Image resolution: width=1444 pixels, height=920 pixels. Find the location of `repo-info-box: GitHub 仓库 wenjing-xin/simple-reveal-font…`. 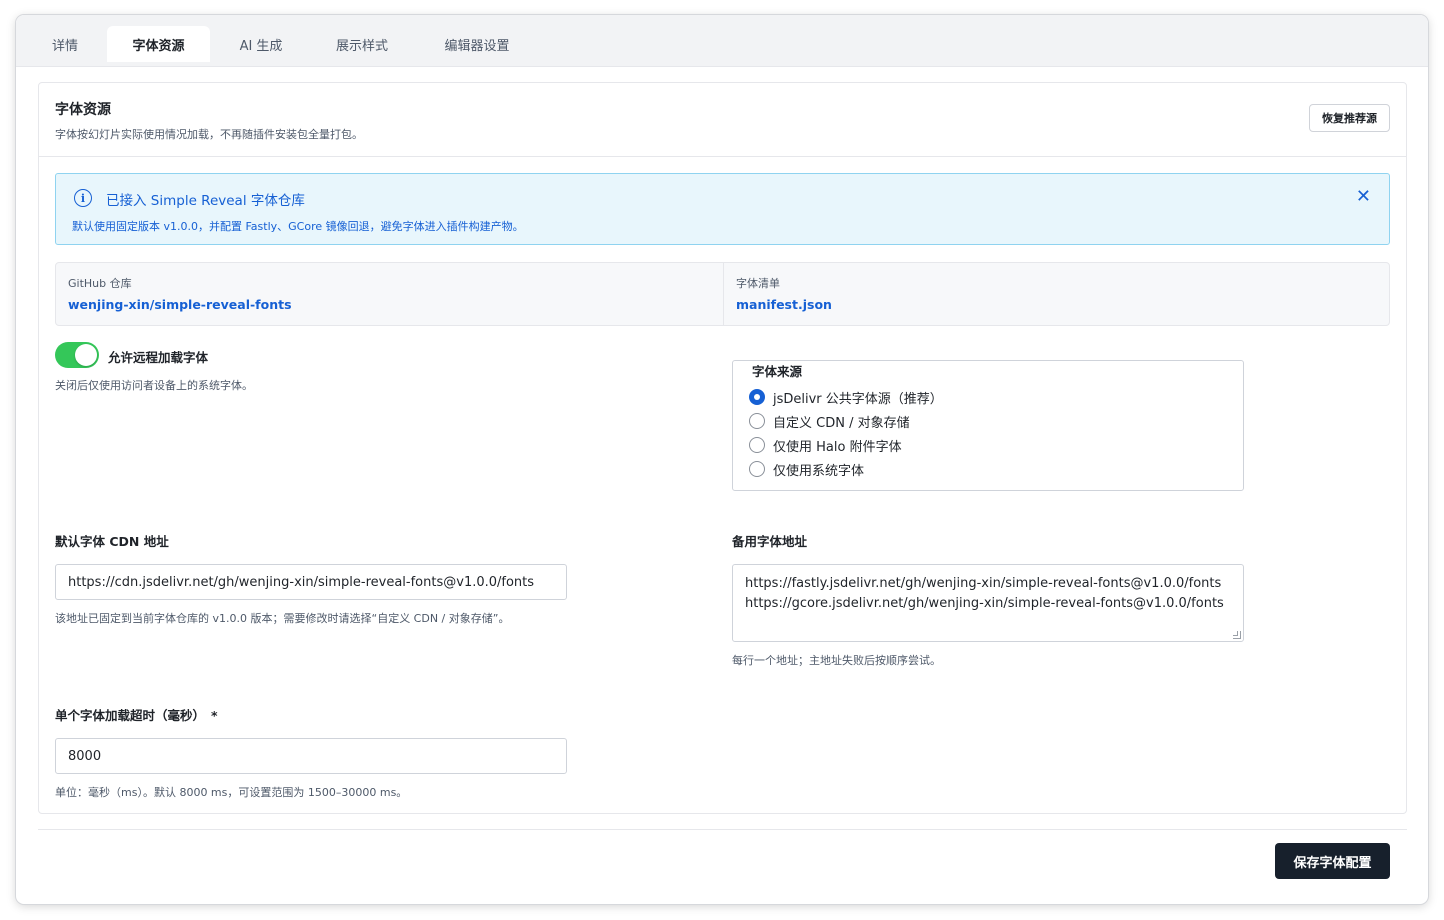

repo-info-box: GitHub 仓库 wenjing-xin/simple-reveal-font… is located at coordinates (722, 294).